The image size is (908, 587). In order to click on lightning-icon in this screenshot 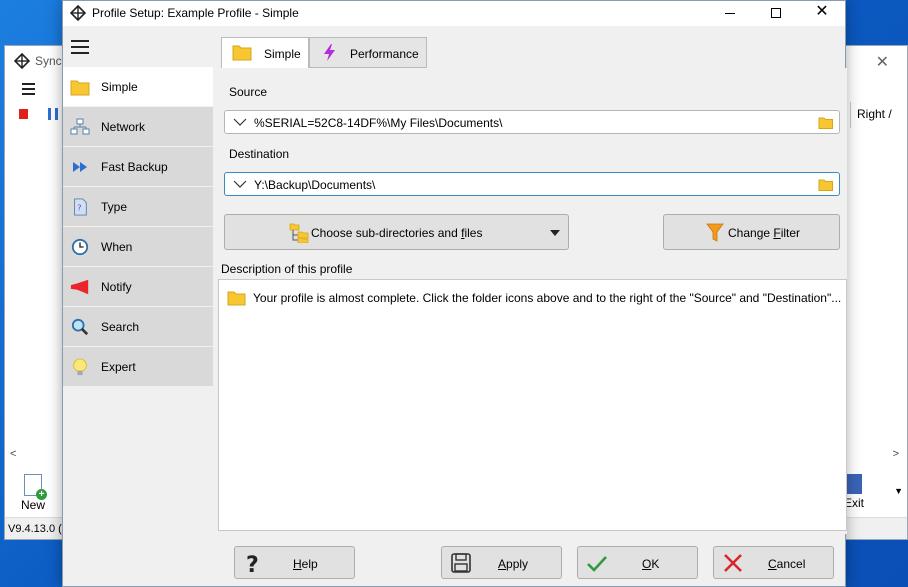, I will do `click(329, 52)`.